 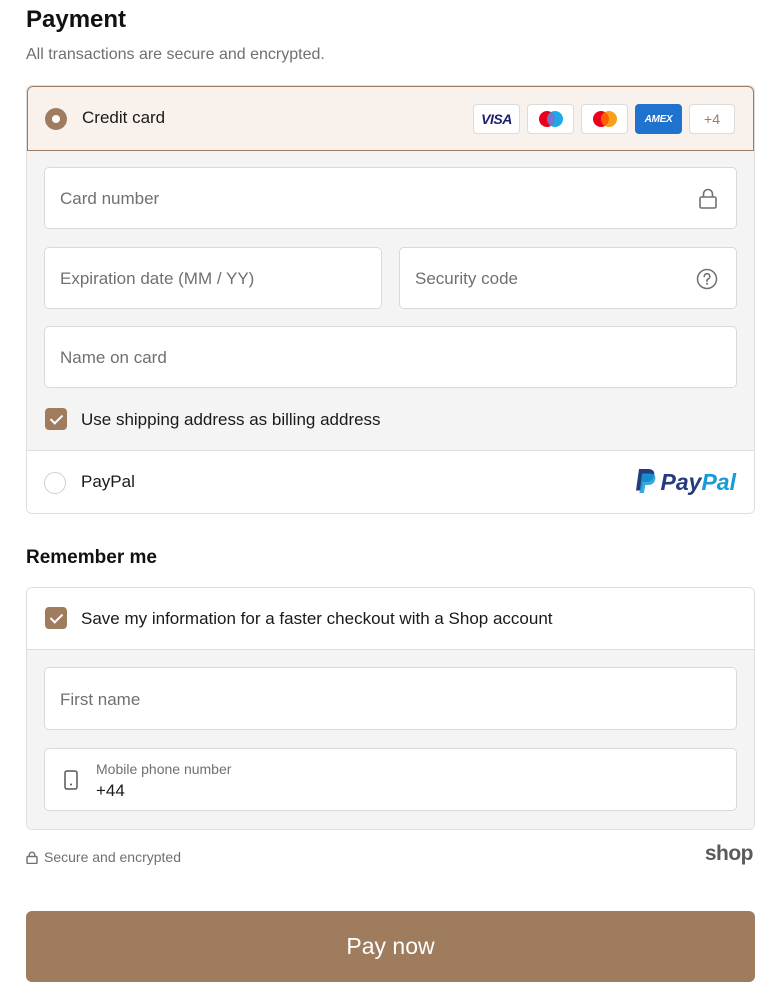 What do you see at coordinates (390, 779) in the screenshot?
I see `mobile-phone-field: Mobile phone number +44` at bounding box center [390, 779].